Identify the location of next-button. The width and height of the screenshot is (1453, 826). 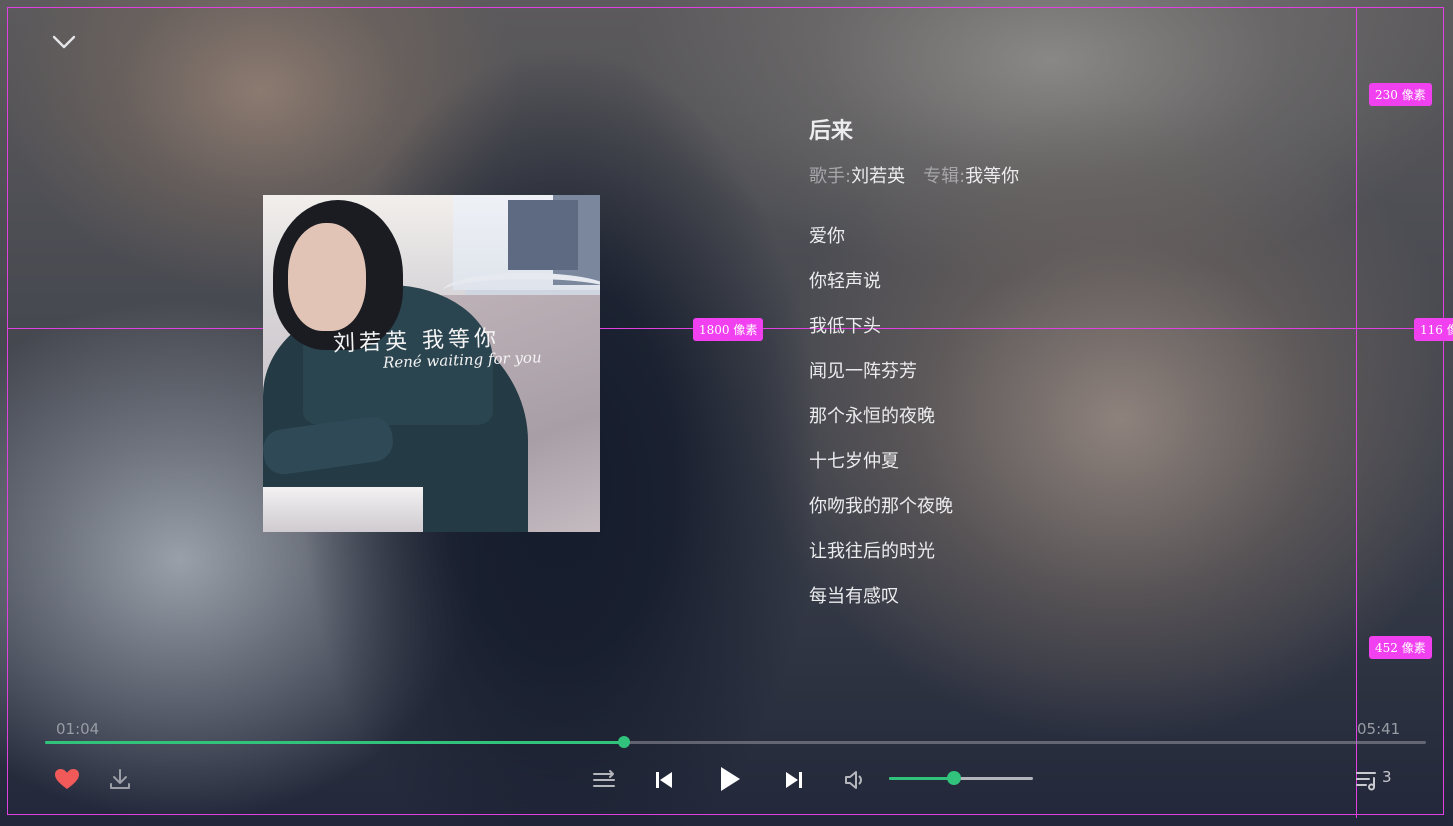
(794, 780).